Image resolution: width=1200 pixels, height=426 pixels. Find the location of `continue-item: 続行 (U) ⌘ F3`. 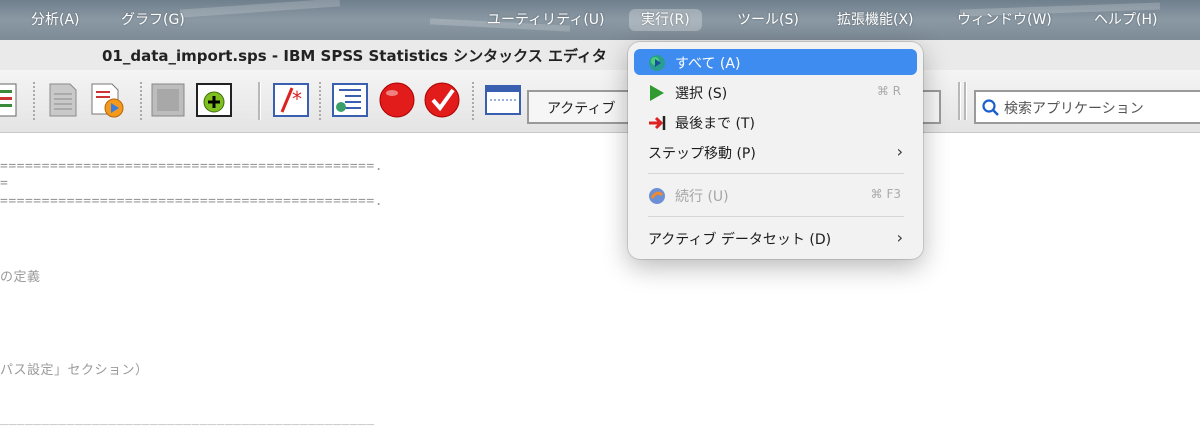

continue-item: 続行 (U) ⌘ F3 is located at coordinates (775, 195).